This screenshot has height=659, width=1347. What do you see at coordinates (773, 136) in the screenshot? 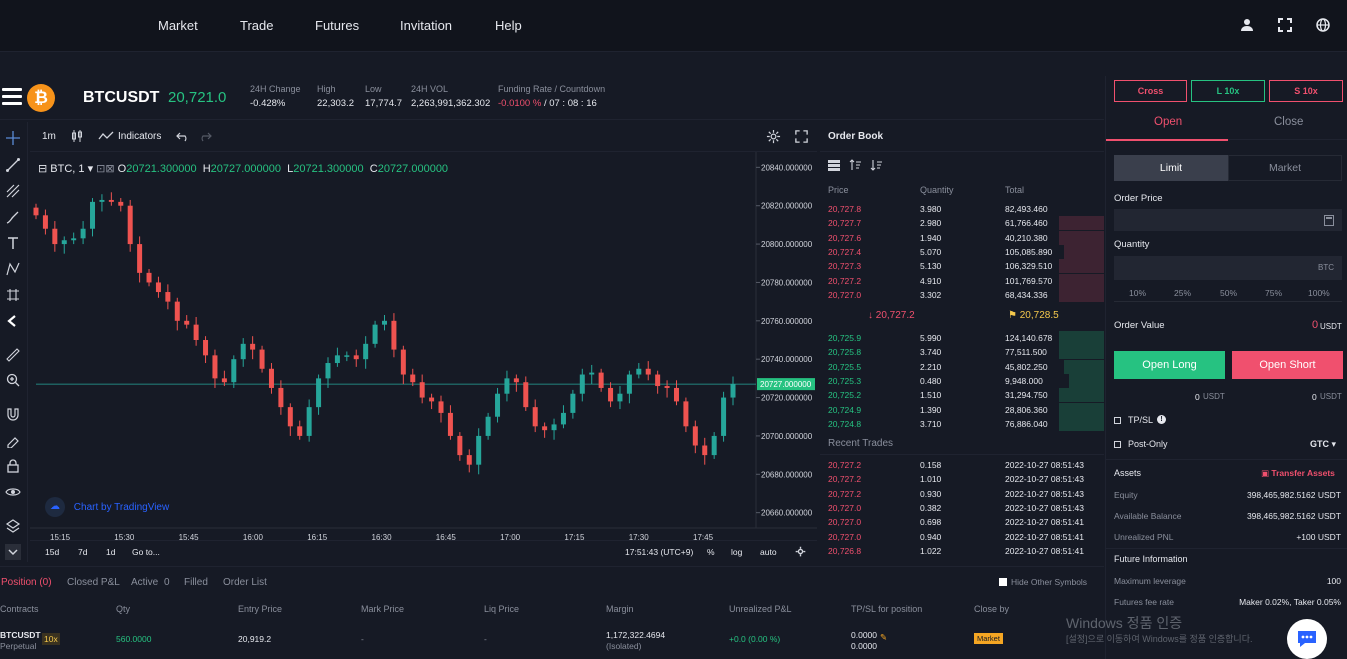
I see `settings-gear-icon` at bounding box center [773, 136].